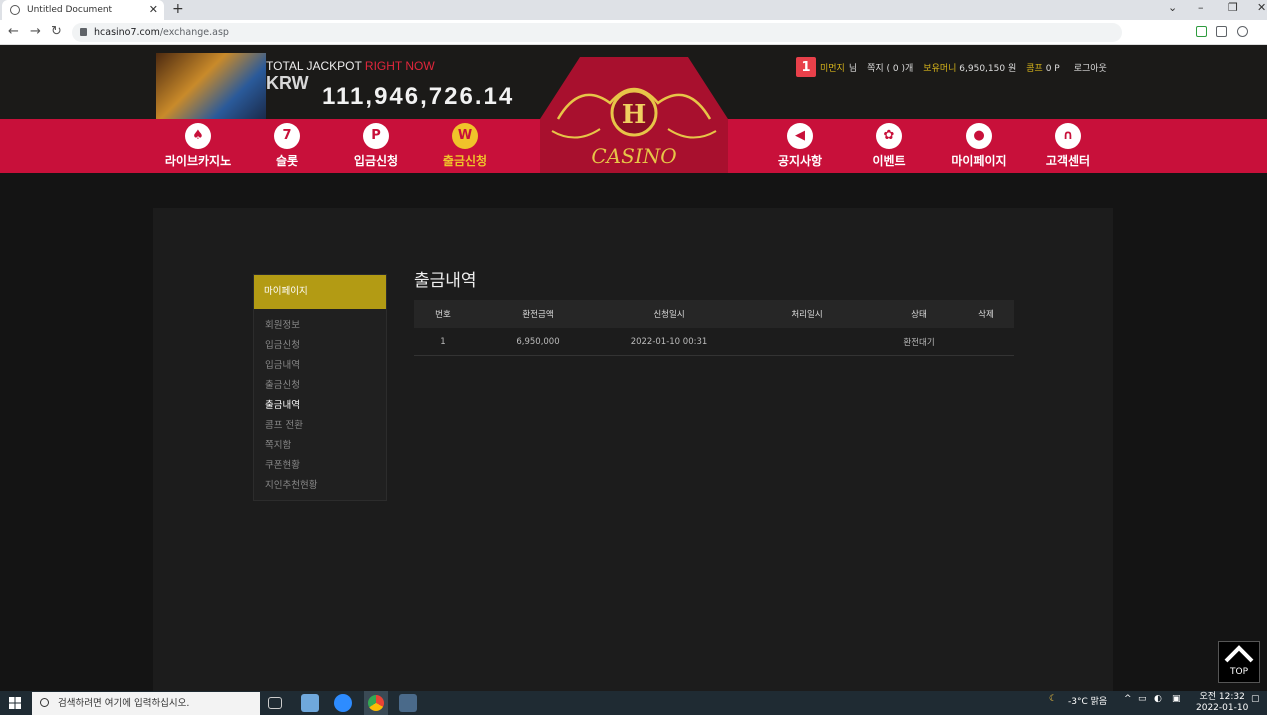  What do you see at coordinates (597, 32) in the screenshot?
I see `url-input: hcasino7.com/exchange.asp` at bounding box center [597, 32].